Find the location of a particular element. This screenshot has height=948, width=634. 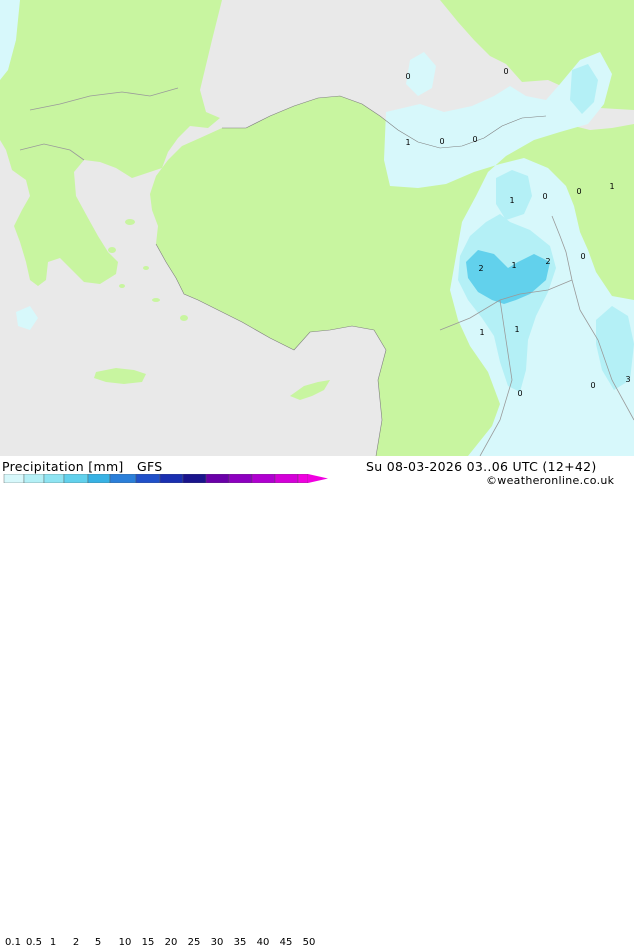

scale-tick: 5 is located at coordinates (98, 942).